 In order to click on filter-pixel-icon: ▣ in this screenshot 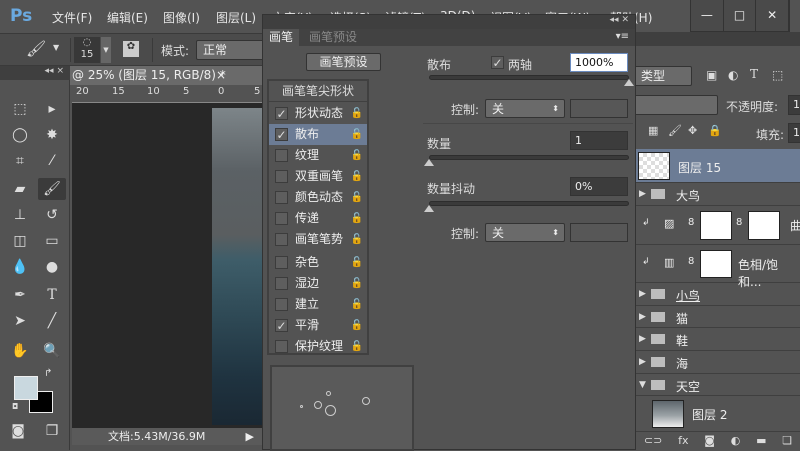, I will do `click(711, 75)`.